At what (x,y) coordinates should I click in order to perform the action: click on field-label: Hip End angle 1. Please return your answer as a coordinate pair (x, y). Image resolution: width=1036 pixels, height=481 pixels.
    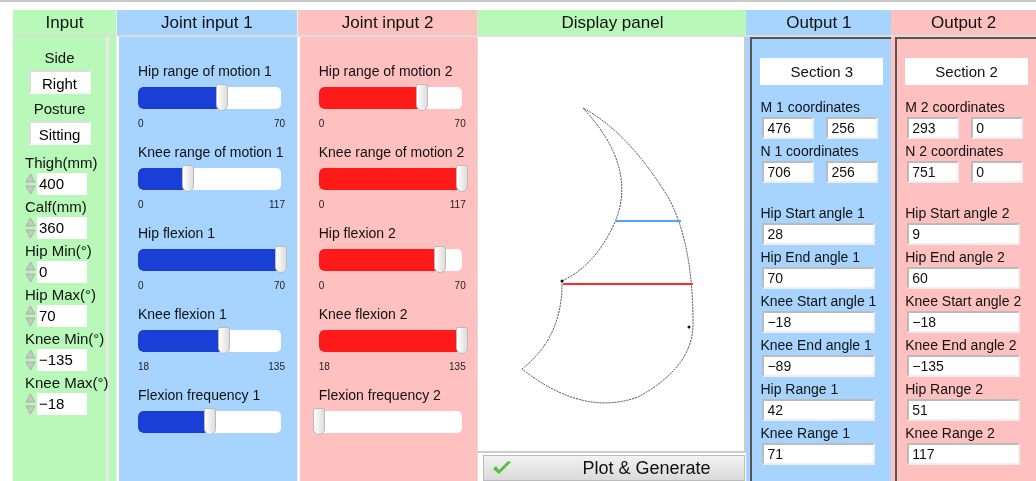
    Looking at the image, I should click on (811, 257).